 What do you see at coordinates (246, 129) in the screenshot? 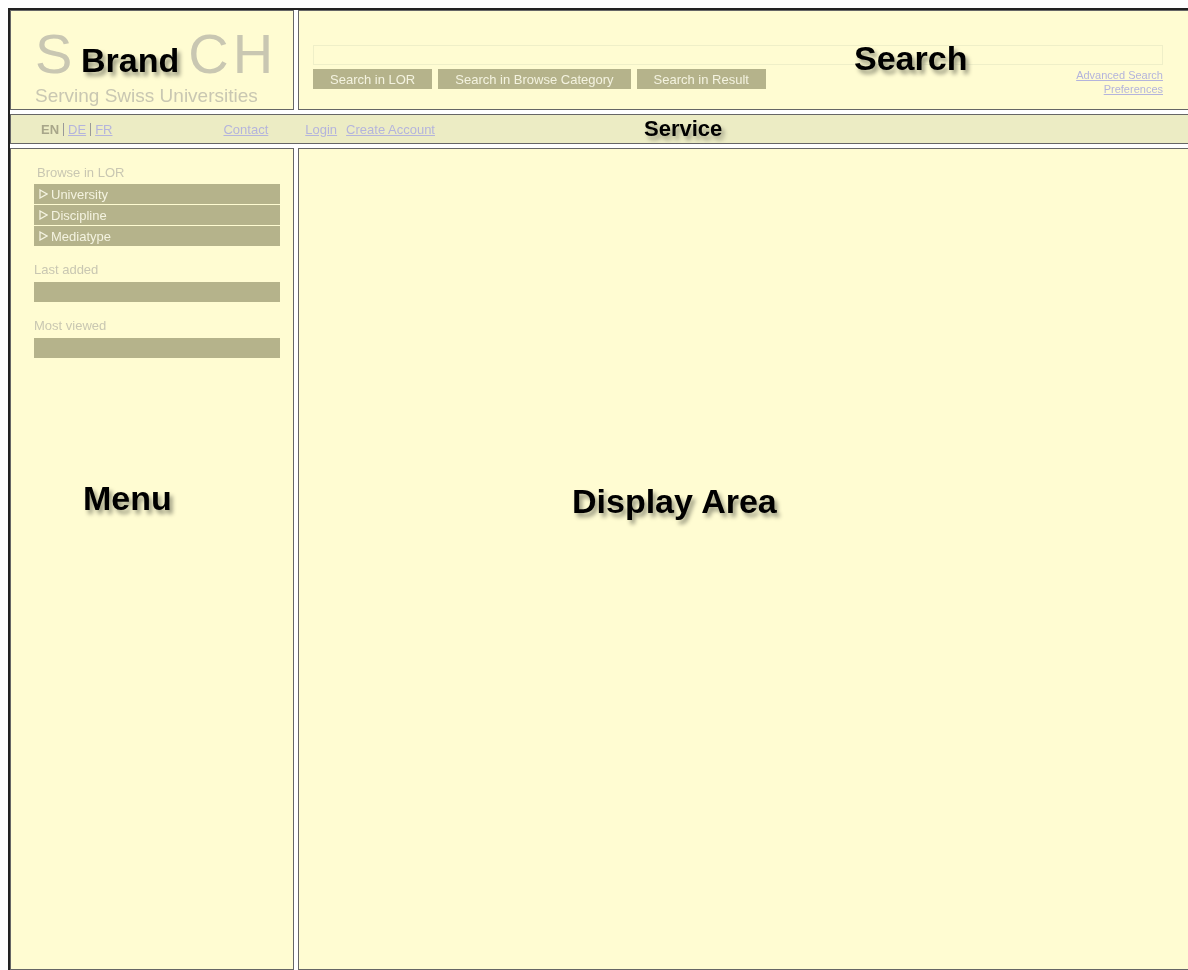
I see `contact-link: Contact` at bounding box center [246, 129].